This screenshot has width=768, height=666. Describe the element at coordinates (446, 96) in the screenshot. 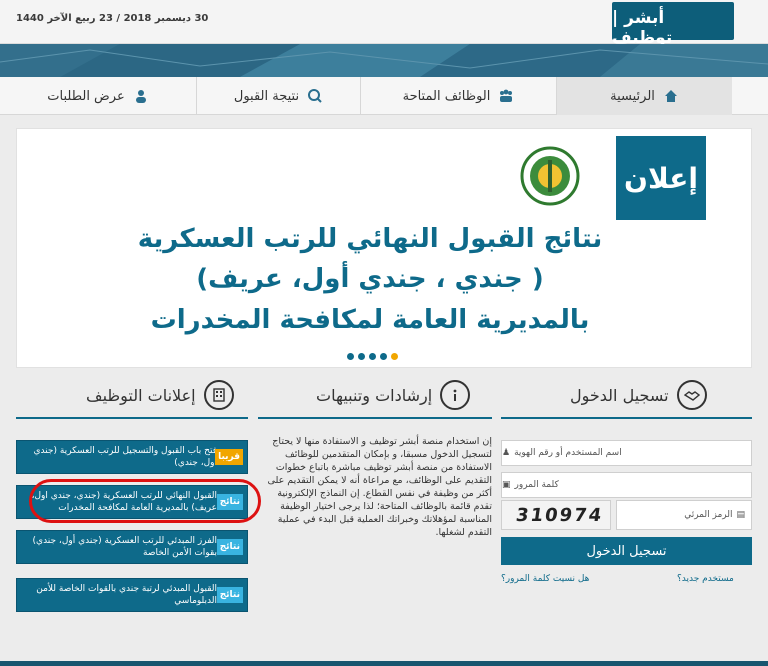

I see `nav-jobs-label: الوظائف المتاحة` at that location.